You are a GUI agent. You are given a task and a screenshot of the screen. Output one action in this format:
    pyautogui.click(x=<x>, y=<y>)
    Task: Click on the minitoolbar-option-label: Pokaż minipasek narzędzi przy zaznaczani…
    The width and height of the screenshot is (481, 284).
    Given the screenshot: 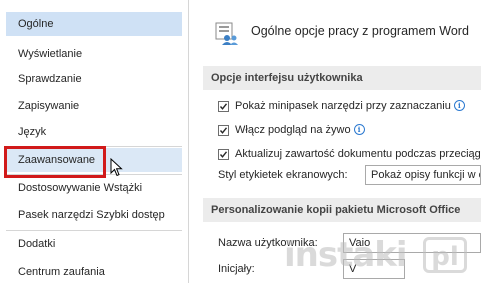 What is the action you would take?
    pyautogui.click(x=350, y=106)
    